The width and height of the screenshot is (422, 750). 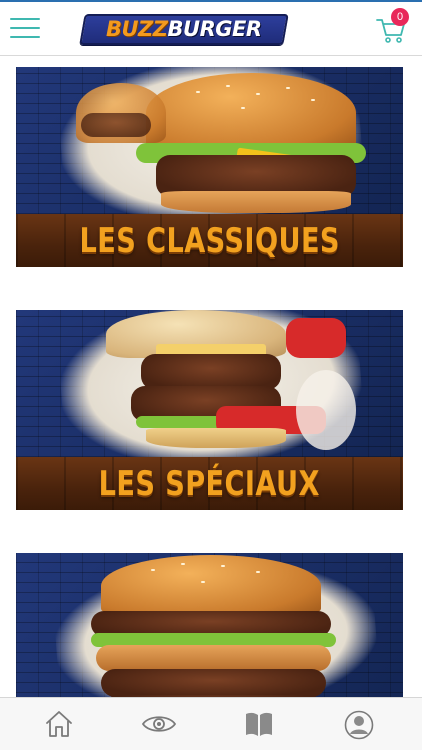 I want to click on user-icon, so click(x=358, y=725).